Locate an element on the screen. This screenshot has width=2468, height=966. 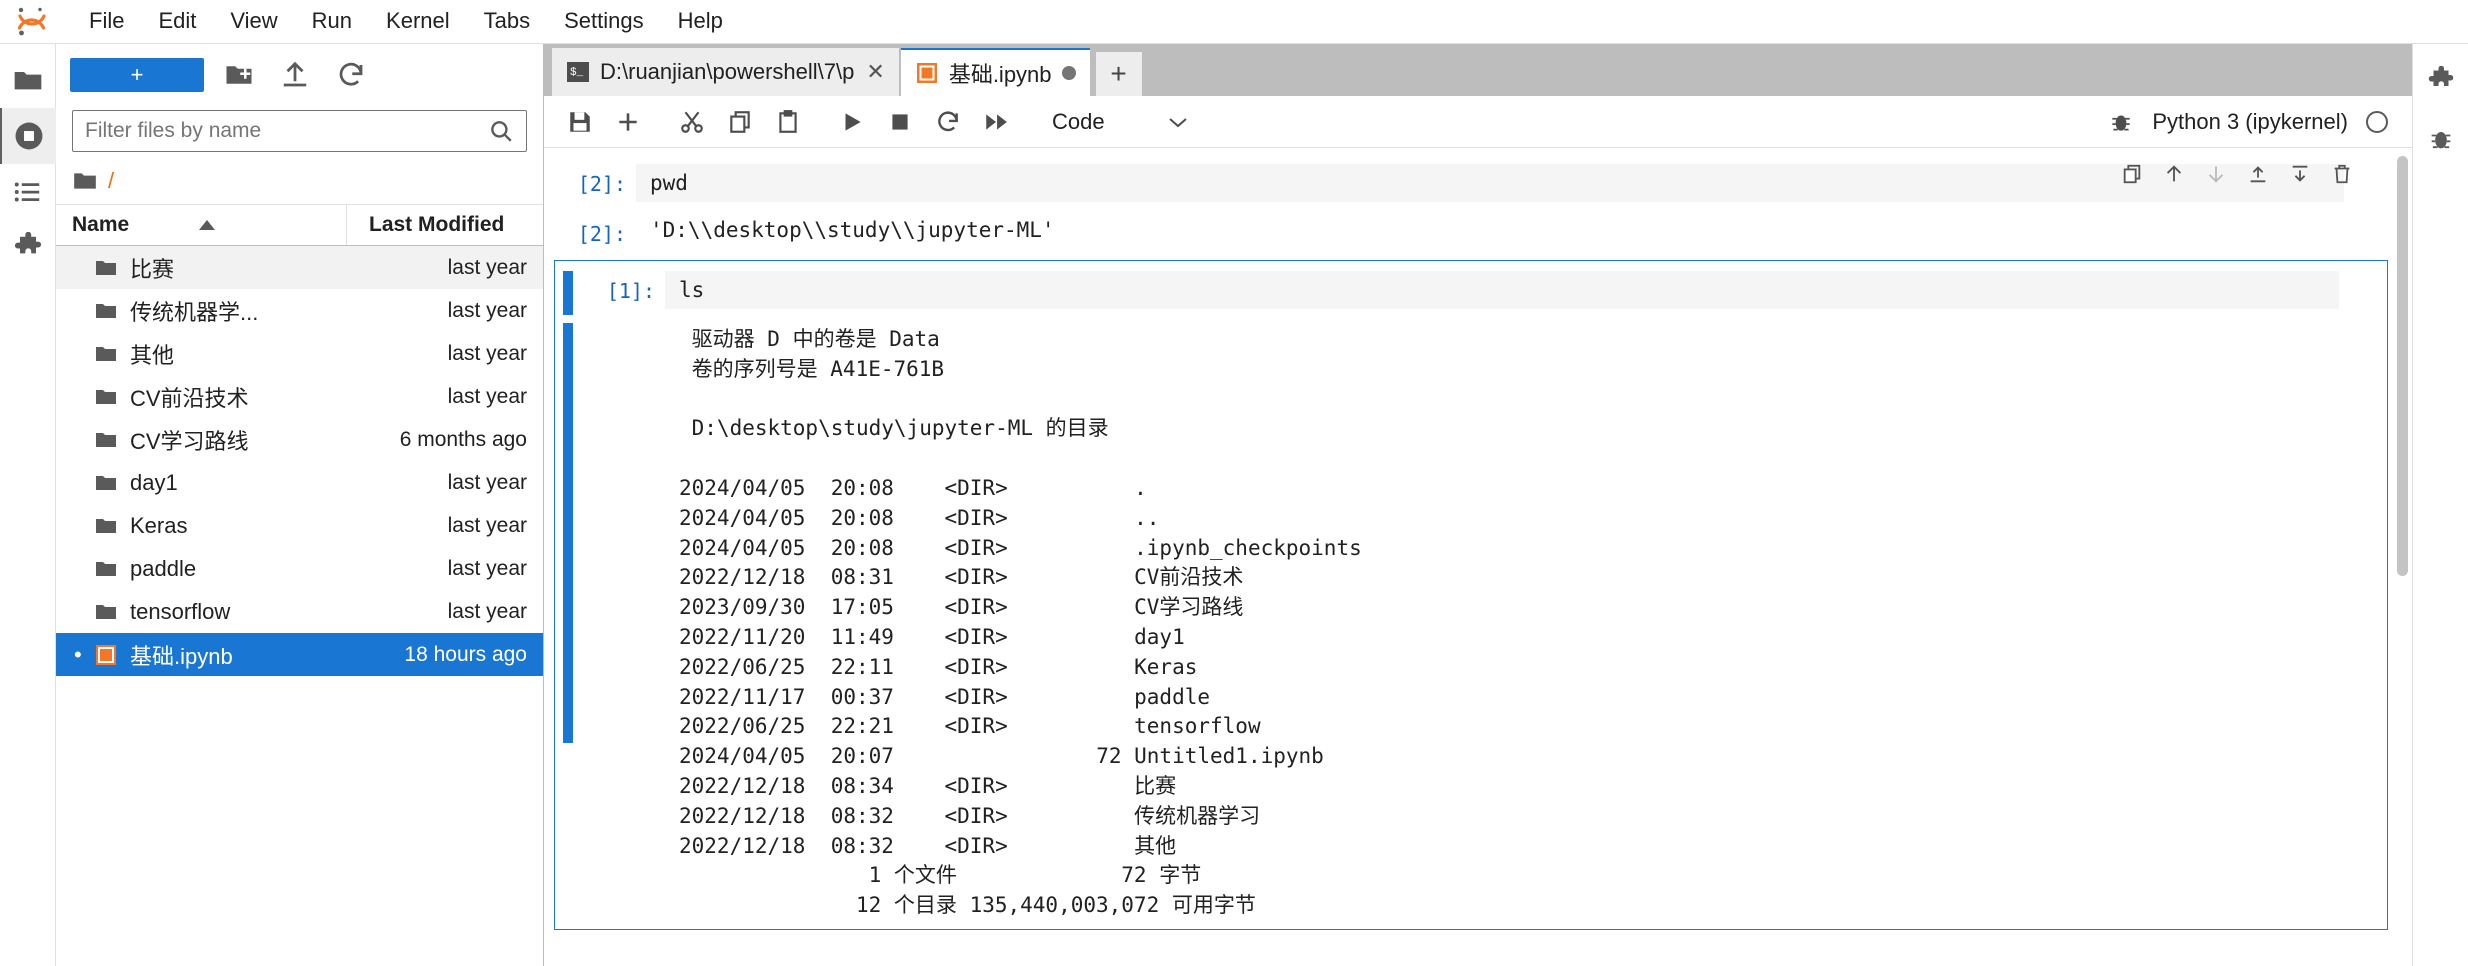
chevron-down-icon is located at coordinates (1178, 122).